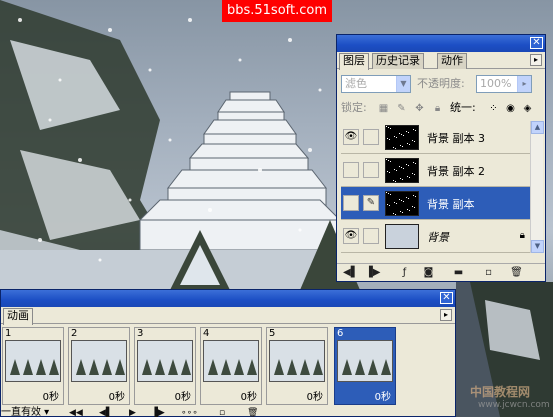 The image size is (553, 417). I want to click on lock-position-icon: ✥, so click(419, 108).